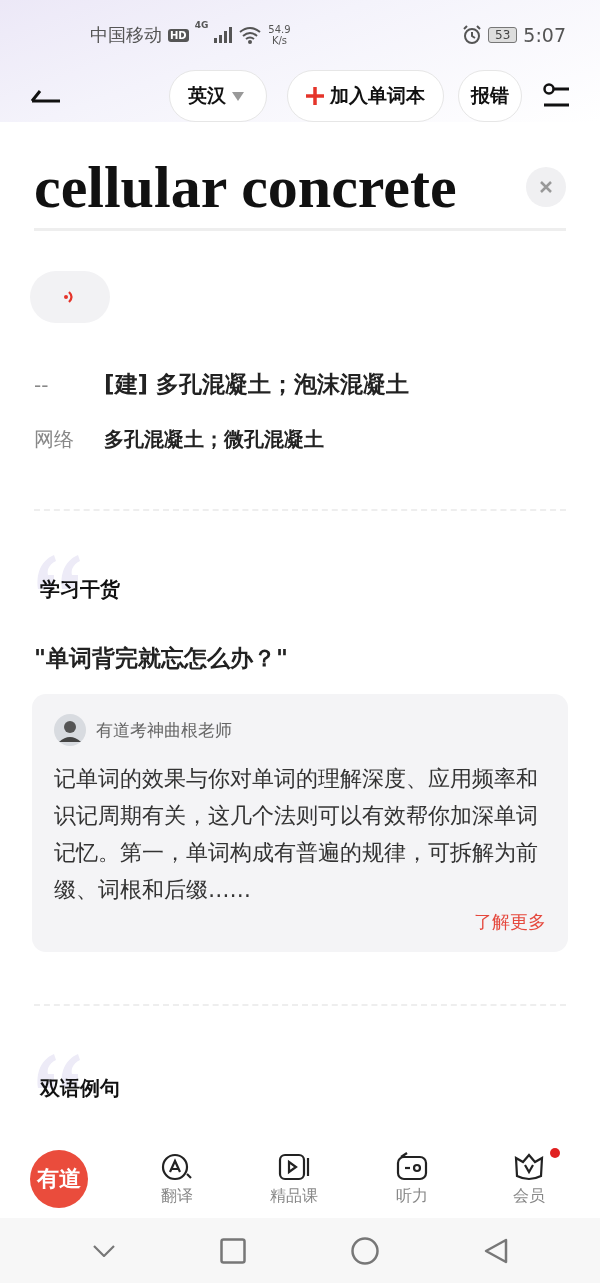 This screenshot has width=600, height=1283. I want to click on video-play-icon, so click(294, 1166).